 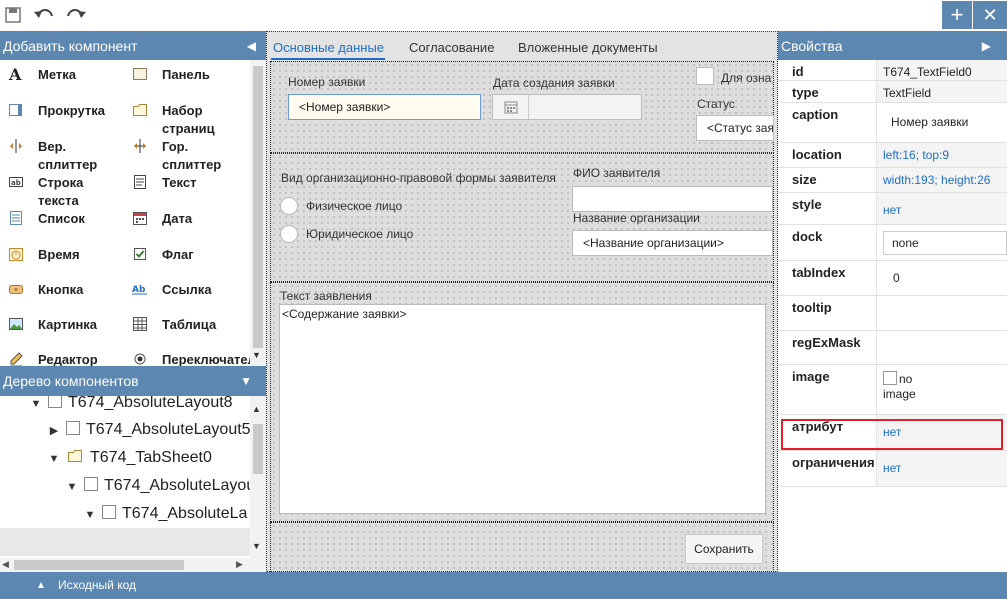 I want to click on checkbox, so click(x=705, y=76).